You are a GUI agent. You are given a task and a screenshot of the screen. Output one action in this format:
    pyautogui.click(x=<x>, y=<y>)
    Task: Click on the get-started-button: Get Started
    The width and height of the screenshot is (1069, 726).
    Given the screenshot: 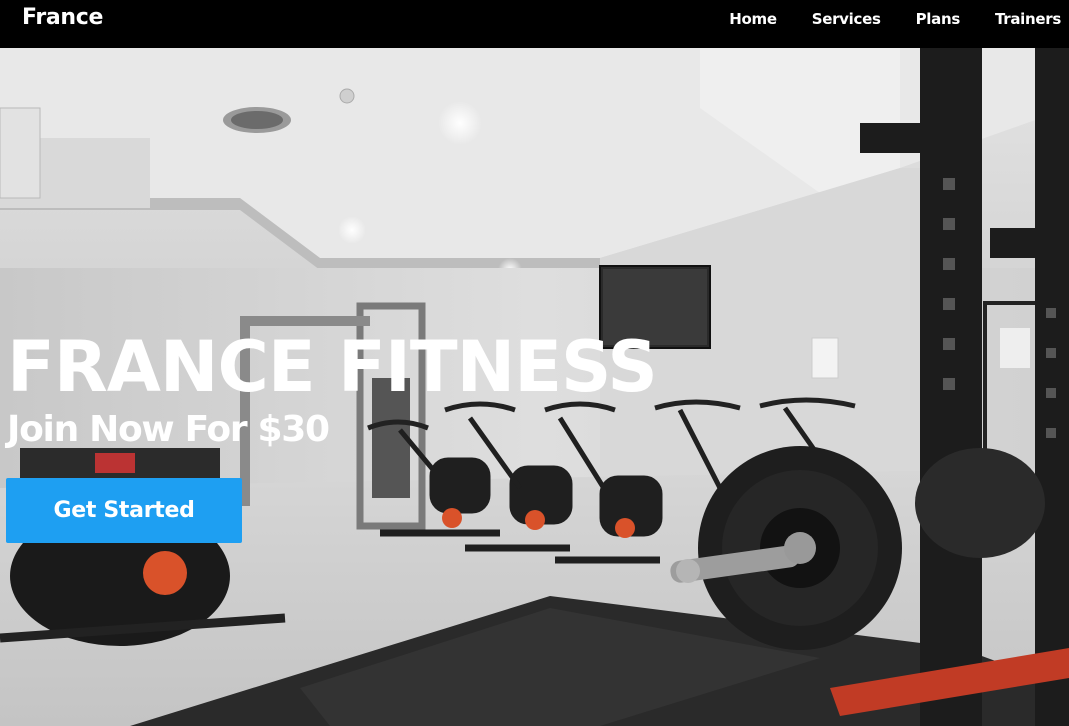 What is the action you would take?
    pyautogui.click(x=124, y=510)
    